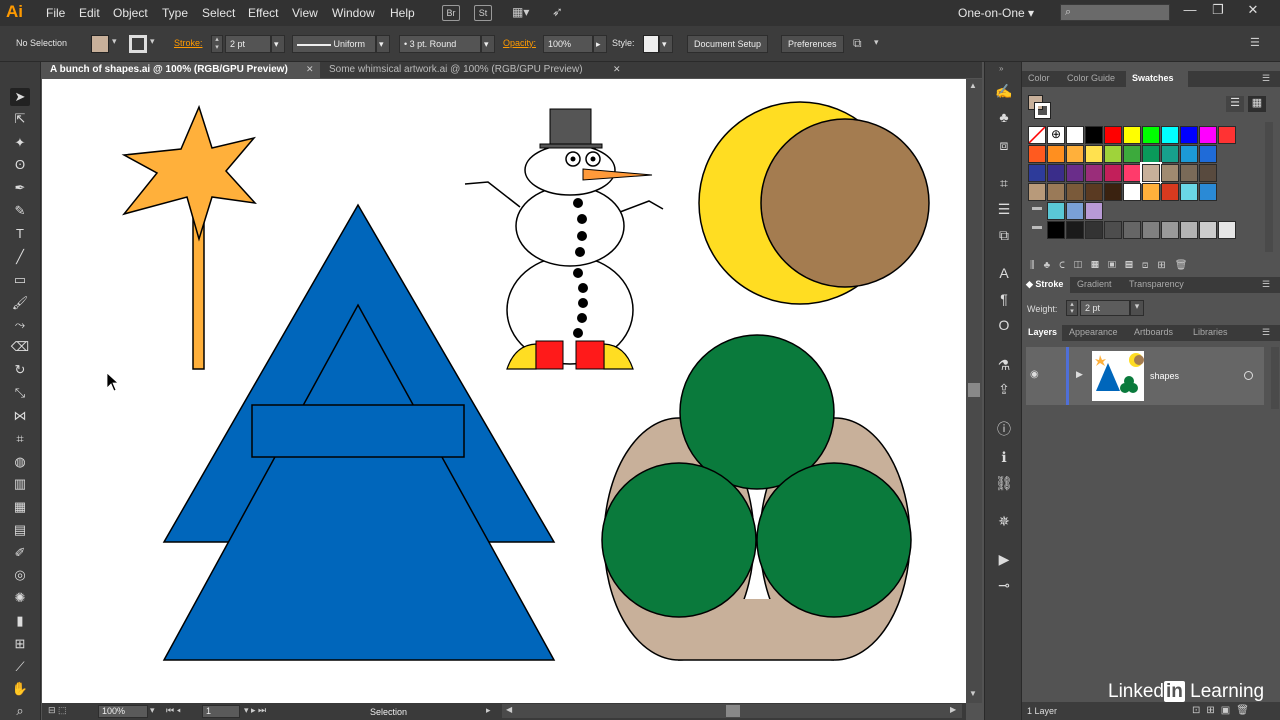  What do you see at coordinates (1004, 429) in the screenshot?
I see `info-panel-icon: ⓘ` at bounding box center [1004, 429].